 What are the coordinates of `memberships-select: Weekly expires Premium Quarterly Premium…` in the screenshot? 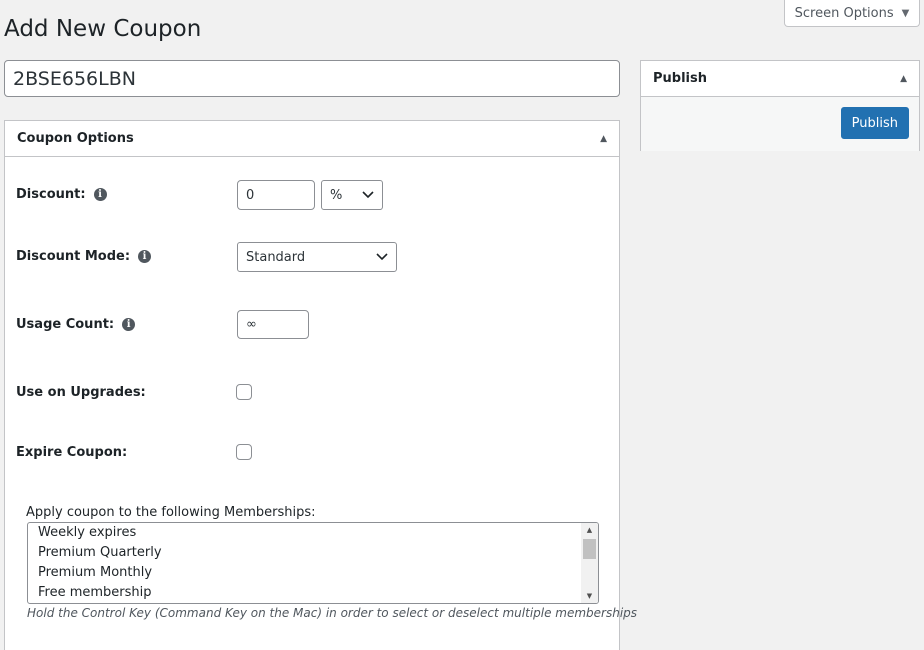 It's located at (313, 563).